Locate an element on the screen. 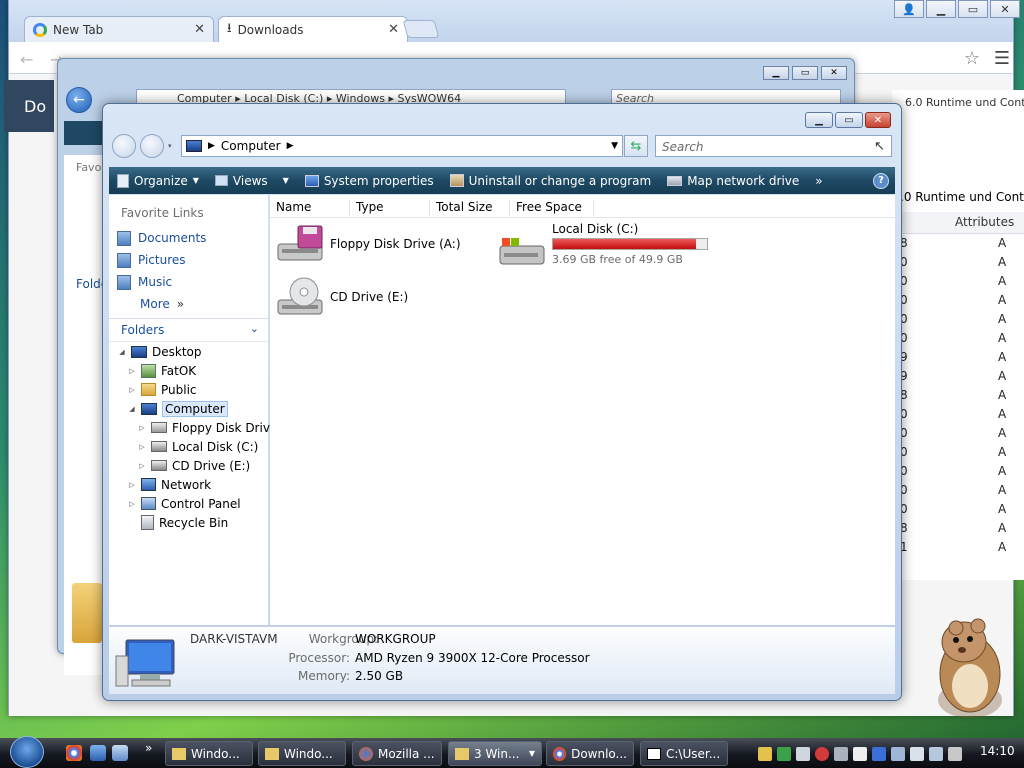 This screenshot has width=1024, height=768. column-type: Type is located at coordinates (390, 208).